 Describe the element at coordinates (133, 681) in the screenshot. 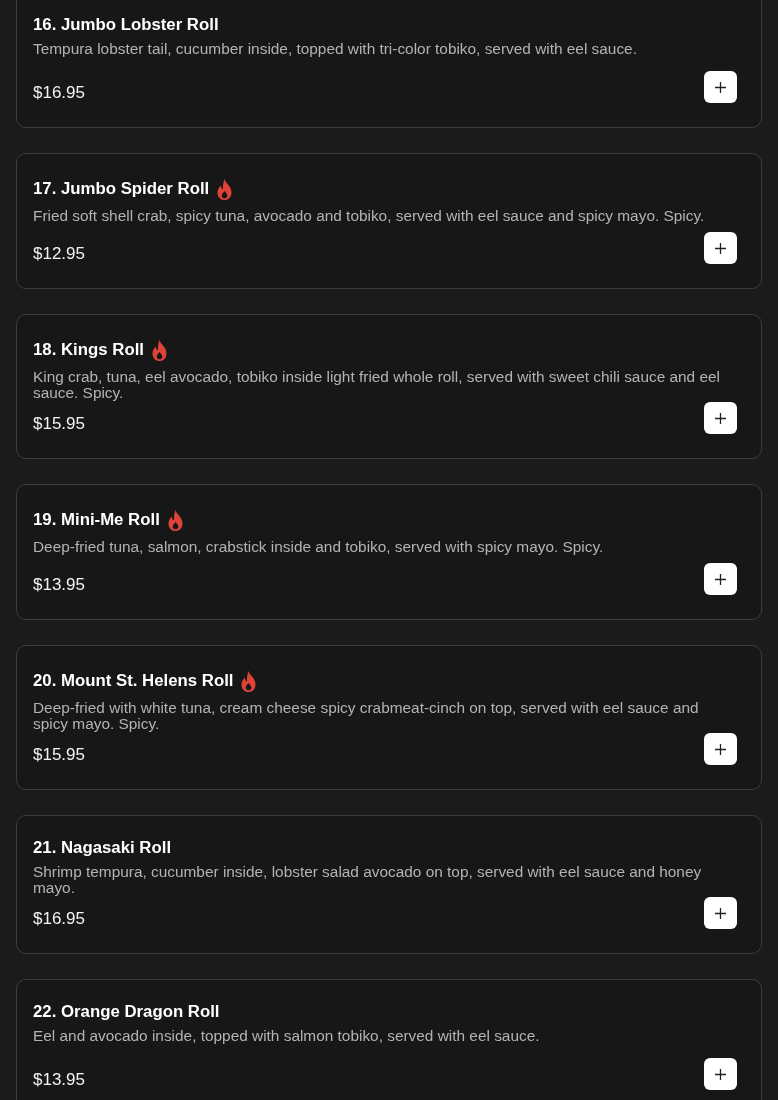

I see `item-title: 20. Mount St. Helens Roll` at that location.